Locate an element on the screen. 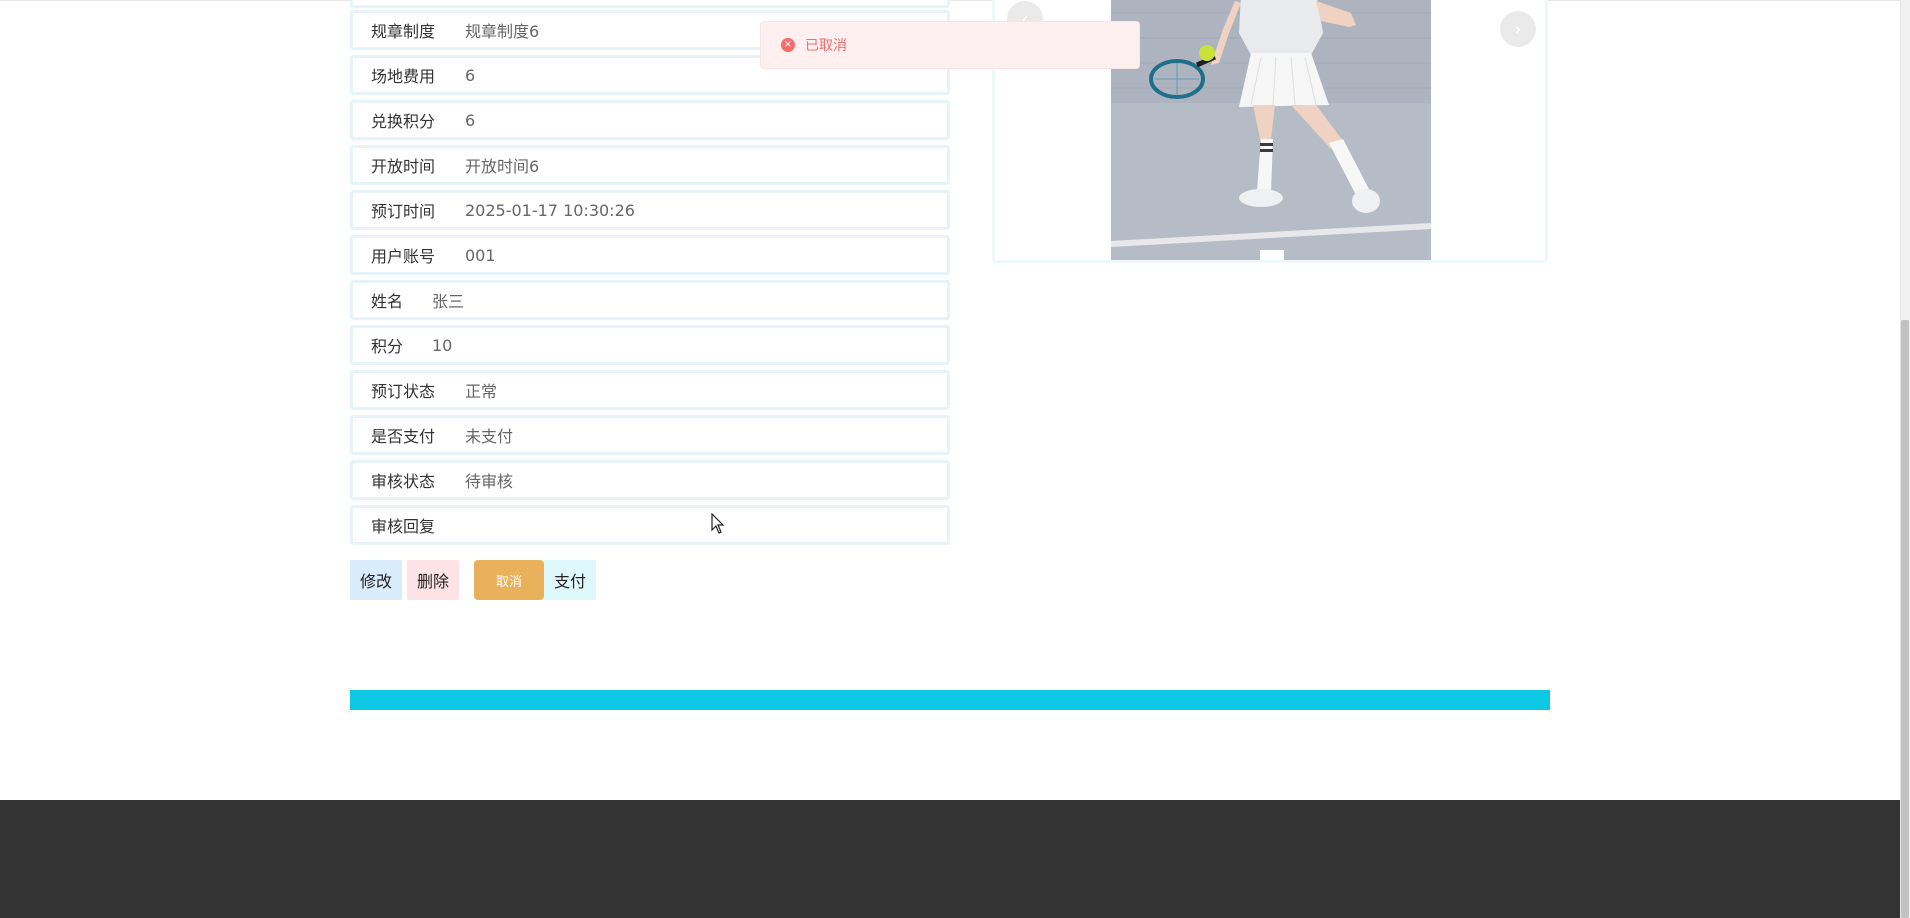  detail-label: 开放时间 is located at coordinates (403, 166).